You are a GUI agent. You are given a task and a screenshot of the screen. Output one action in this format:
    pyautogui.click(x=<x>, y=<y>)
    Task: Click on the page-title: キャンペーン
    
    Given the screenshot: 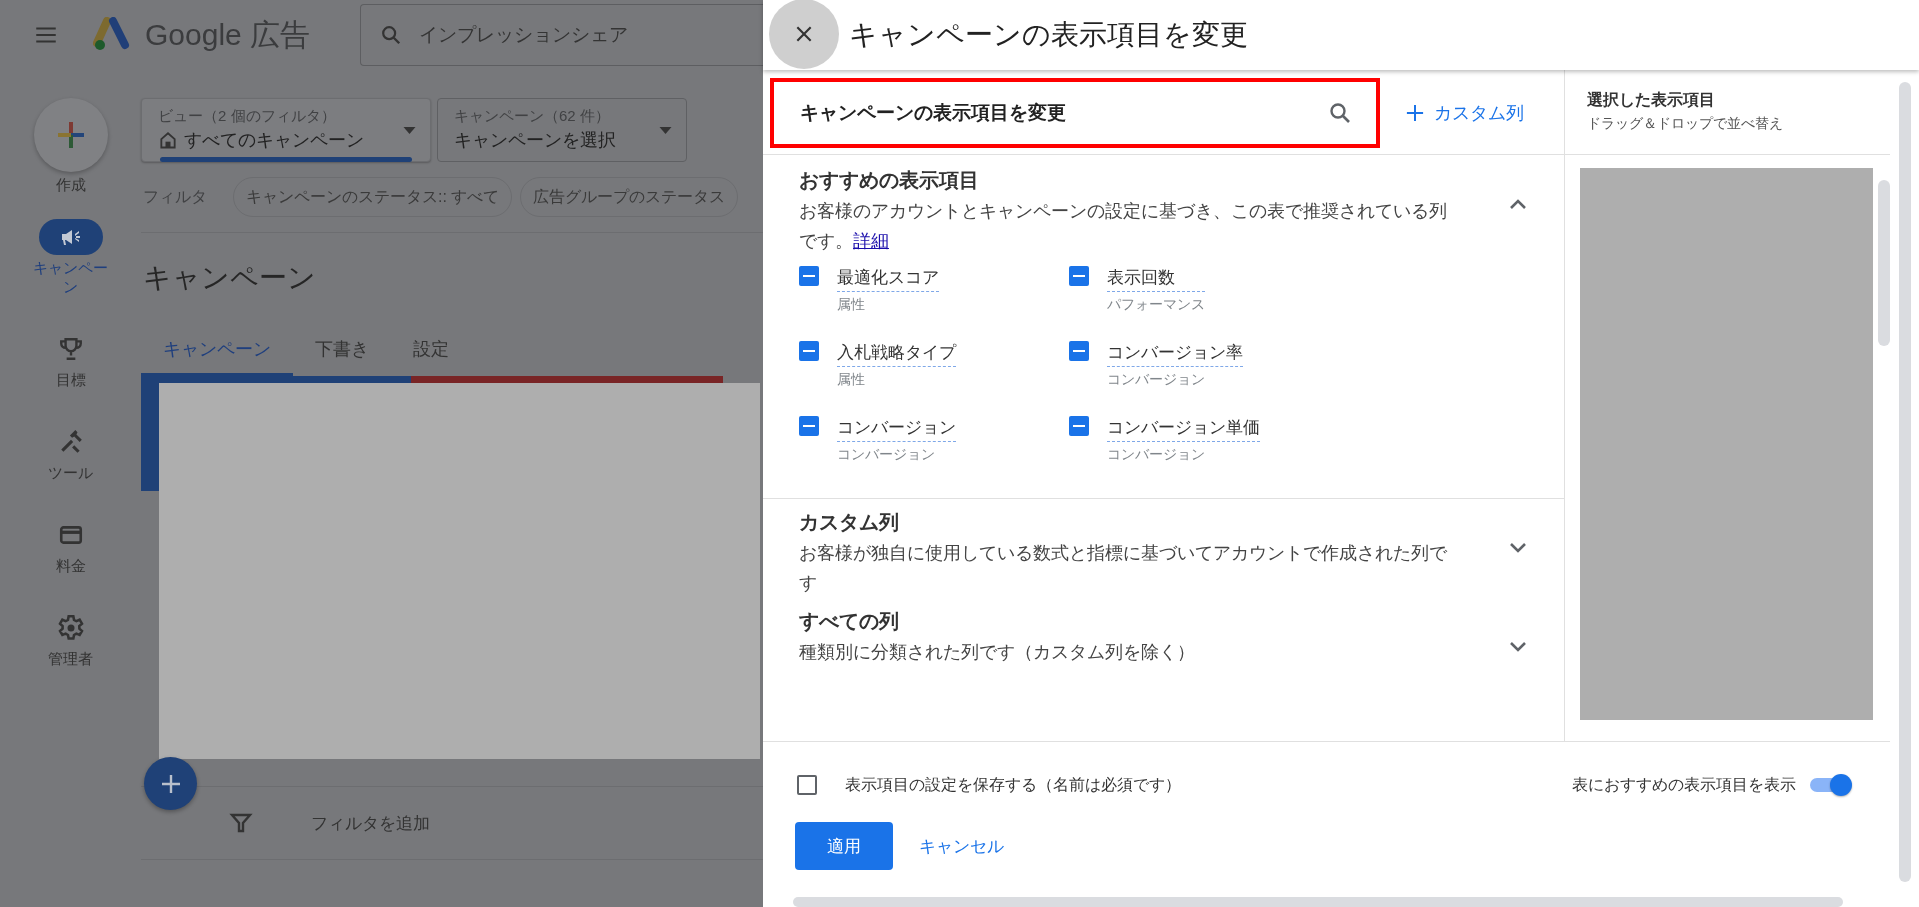 What is the action you would take?
    pyautogui.click(x=230, y=278)
    